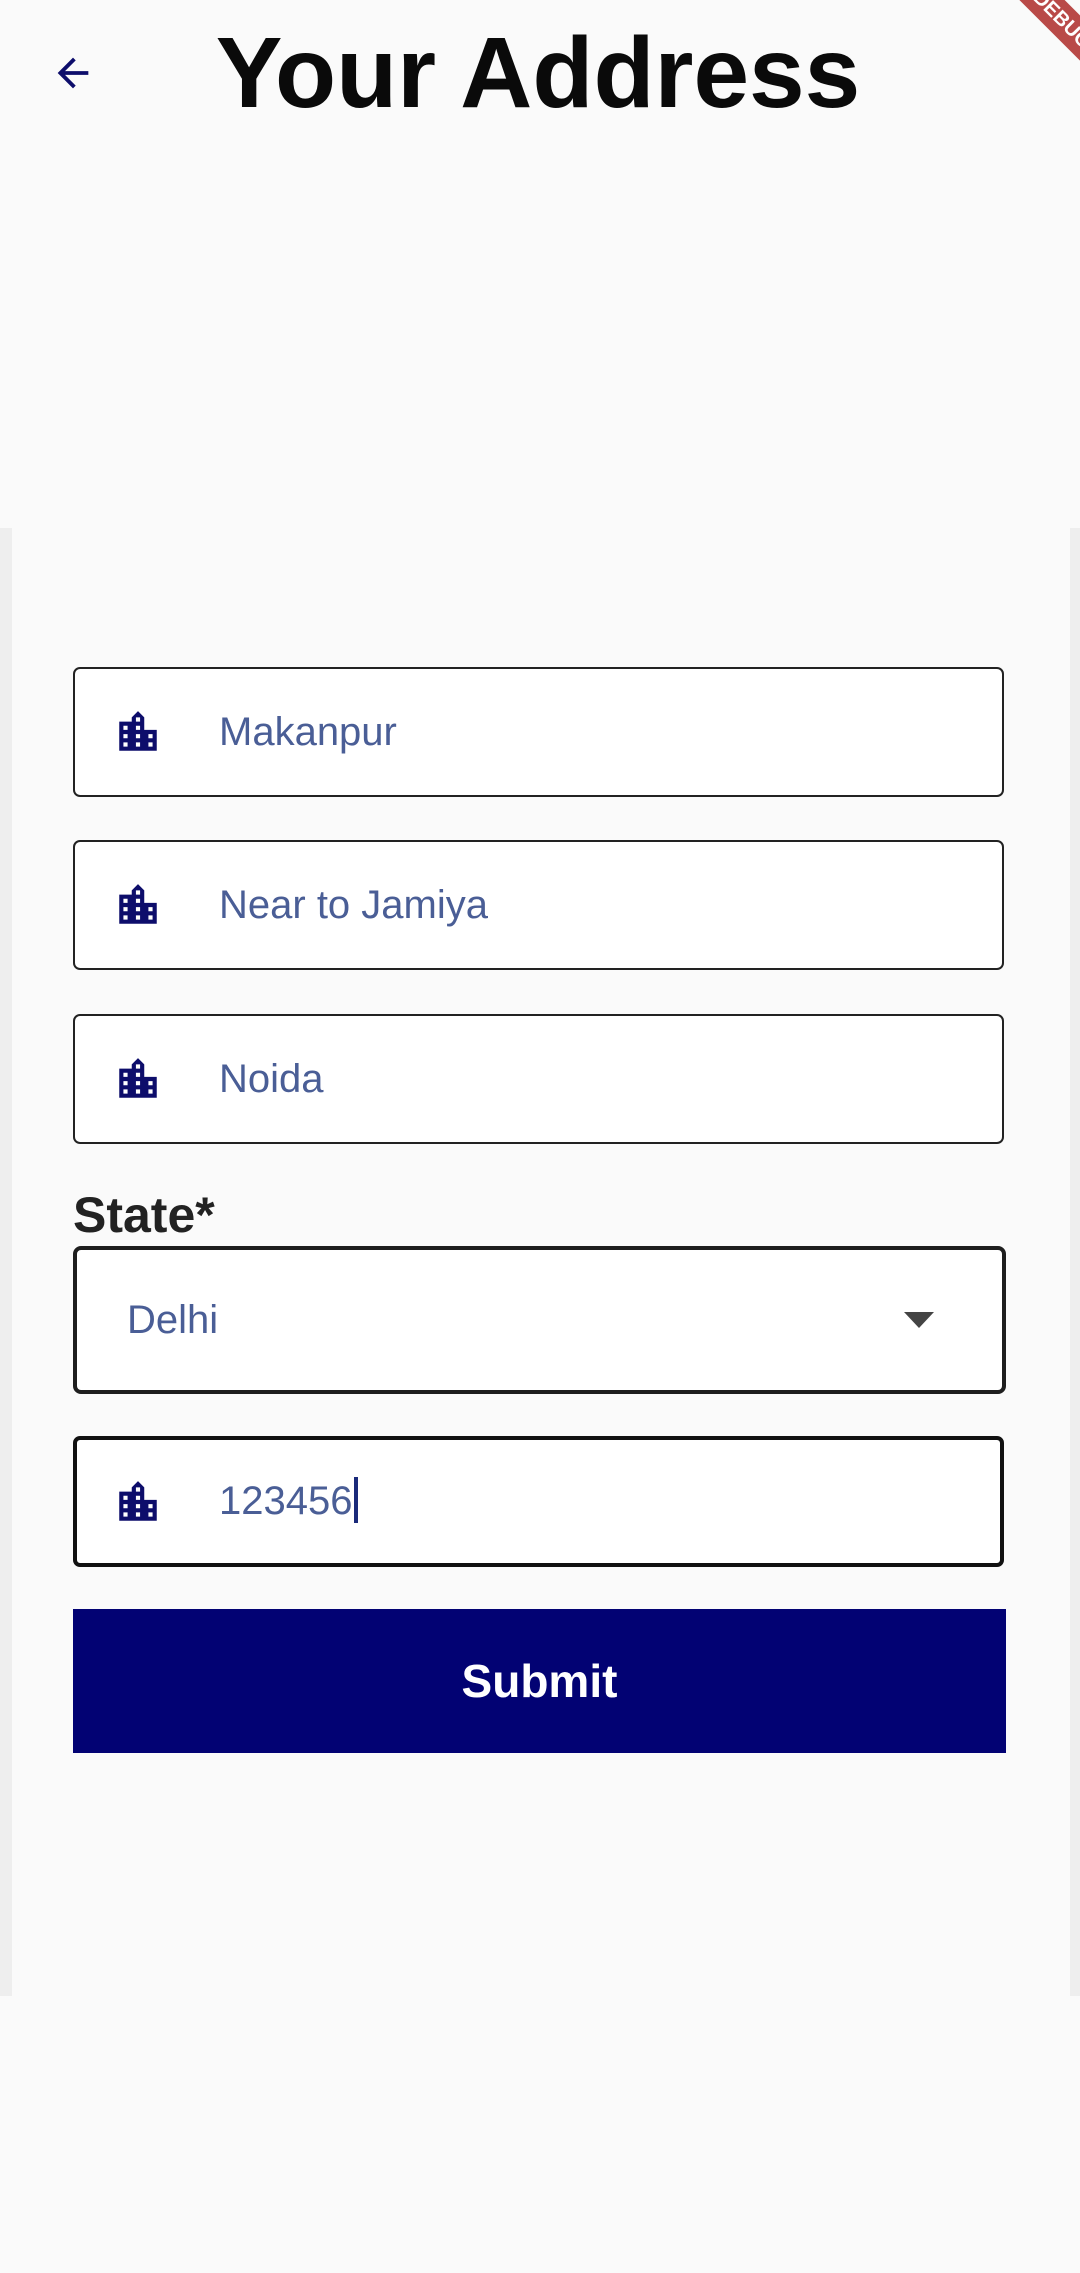  Describe the element at coordinates (353, 904) in the screenshot. I see `address-line2-value: Near to Jamiya` at that location.